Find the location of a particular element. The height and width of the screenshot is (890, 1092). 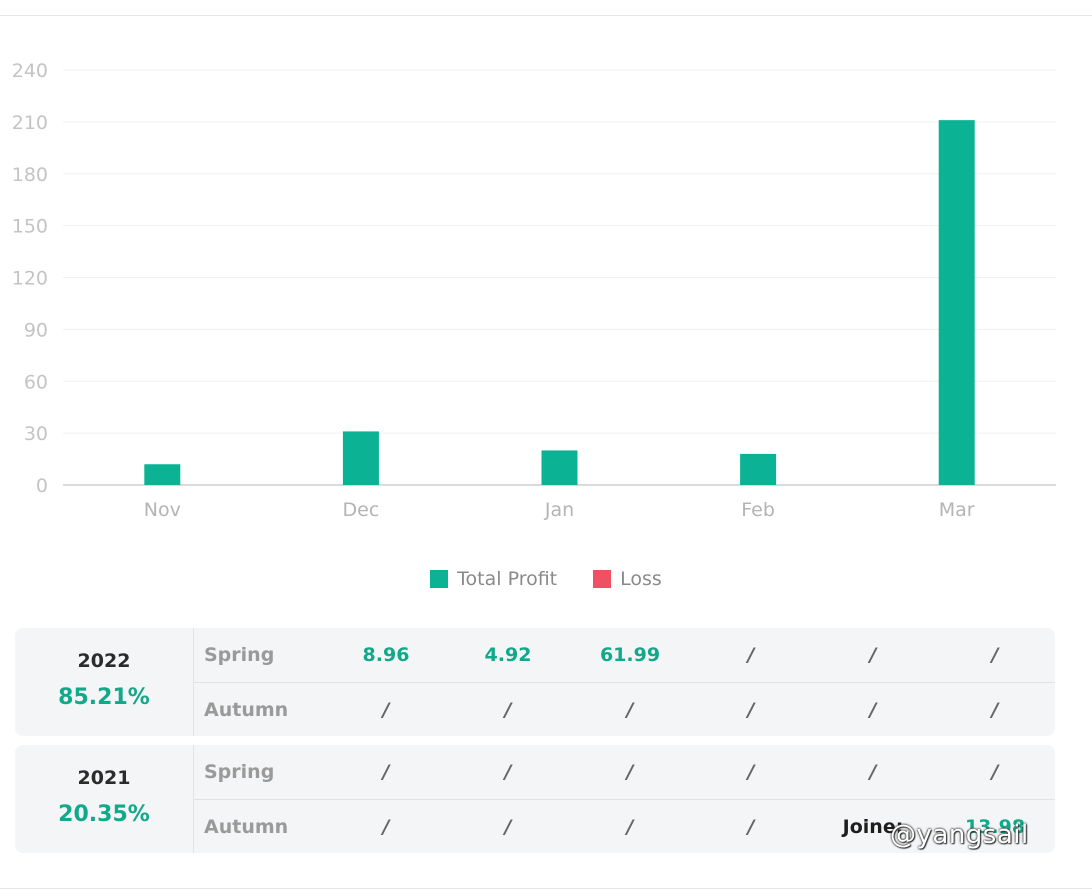

bar-mar is located at coordinates (956, 302).